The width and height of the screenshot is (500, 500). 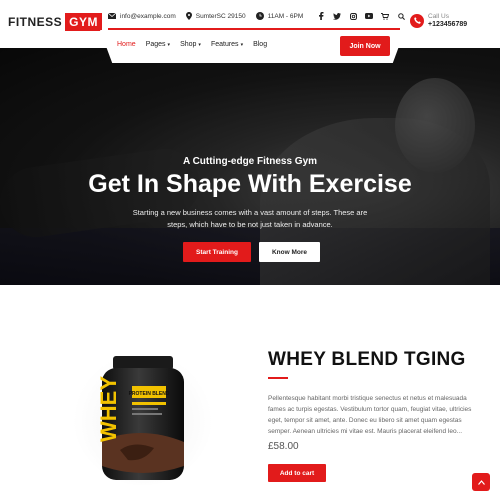 What do you see at coordinates (447, 24) in the screenshot?
I see `phone-number: +123456789` at bounding box center [447, 24].